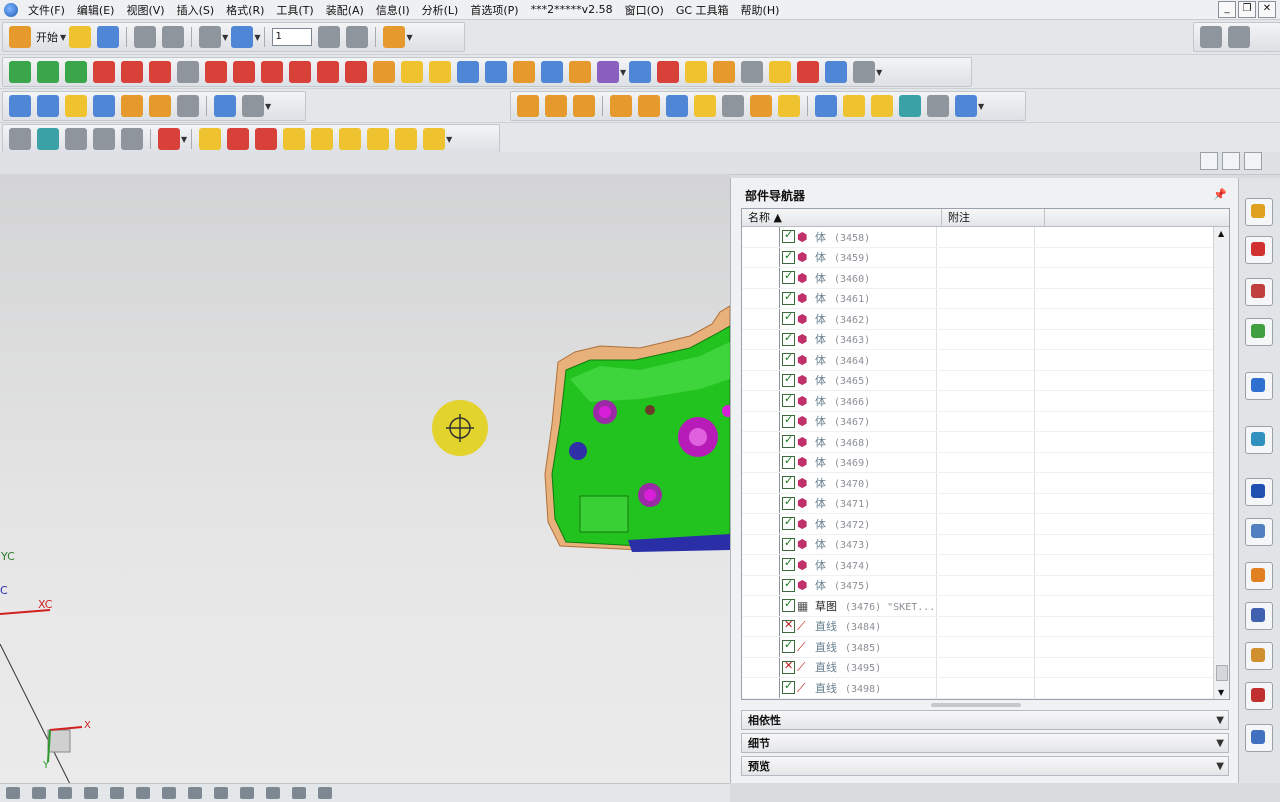  Describe the element at coordinates (247, 793) in the screenshot. I see `home-view-icon` at that location.